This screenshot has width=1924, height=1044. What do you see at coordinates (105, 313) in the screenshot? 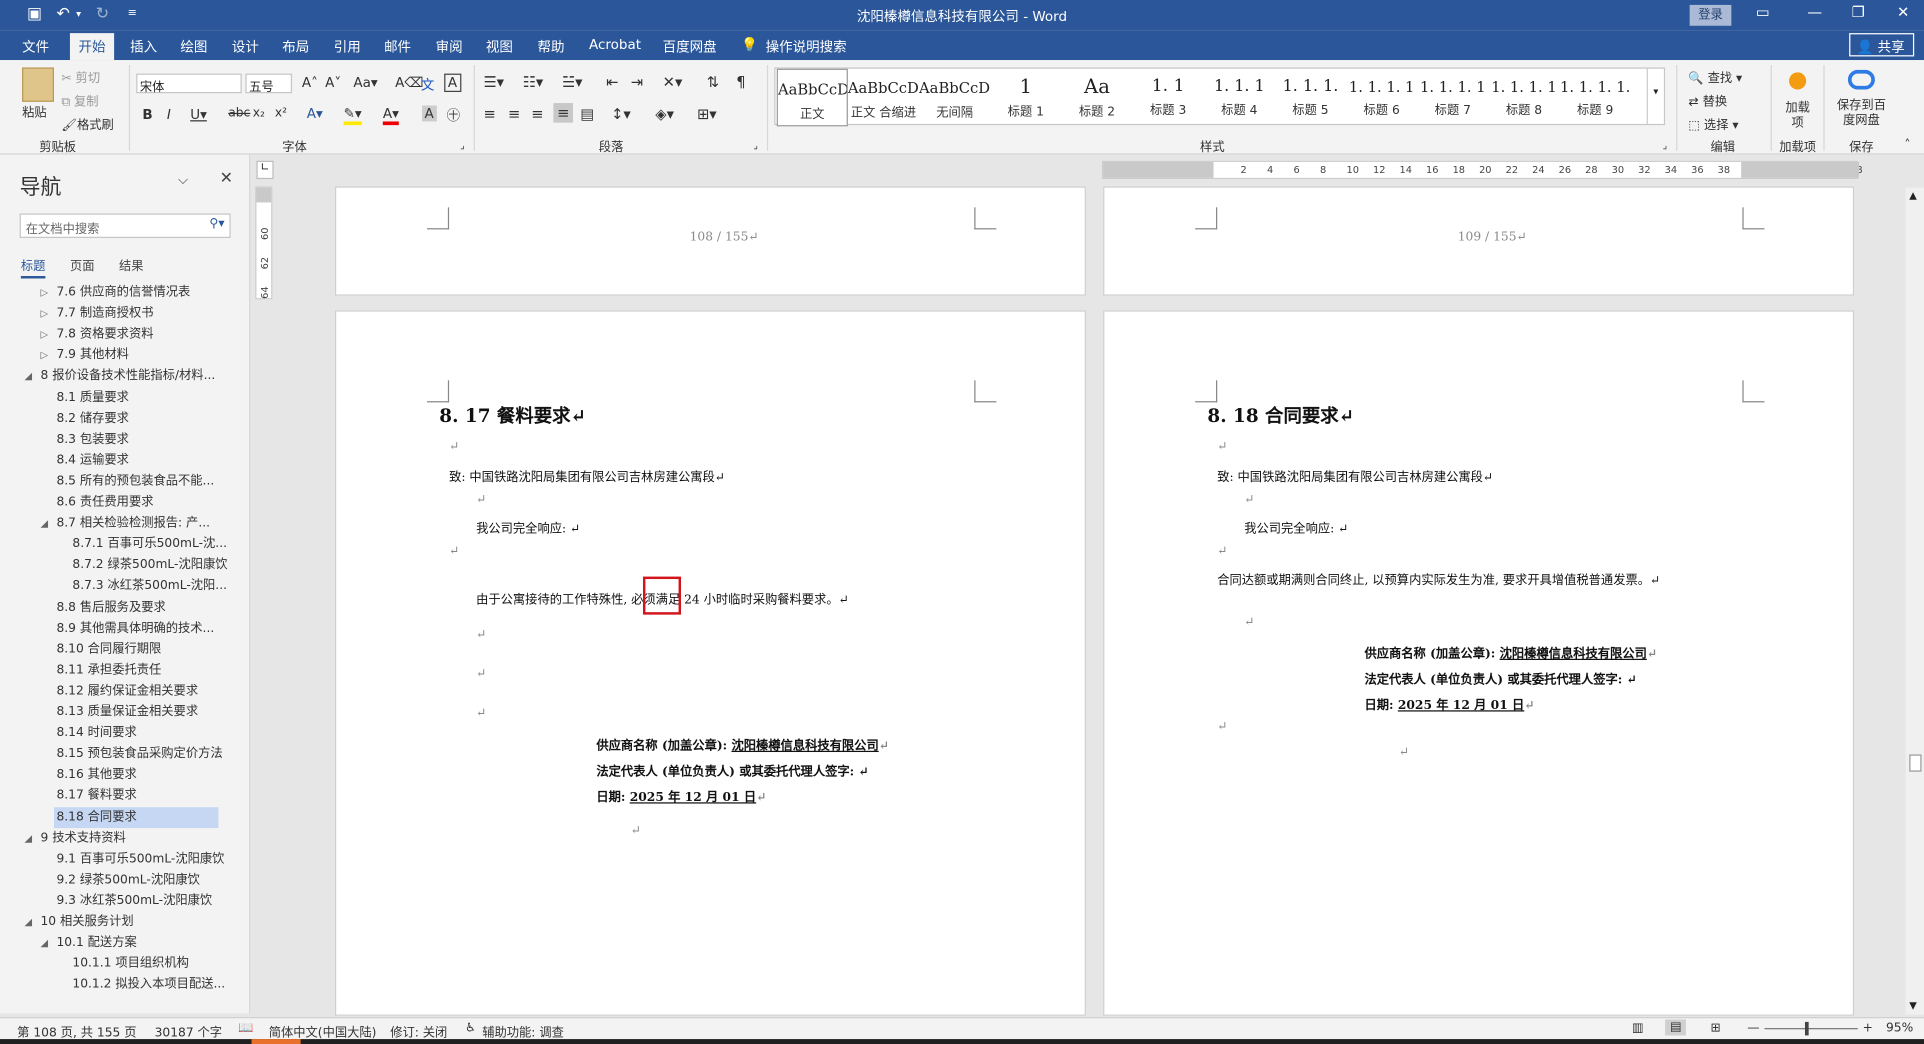
I see `nav-heading-item: 7.7 制造商授权书` at bounding box center [105, 313].